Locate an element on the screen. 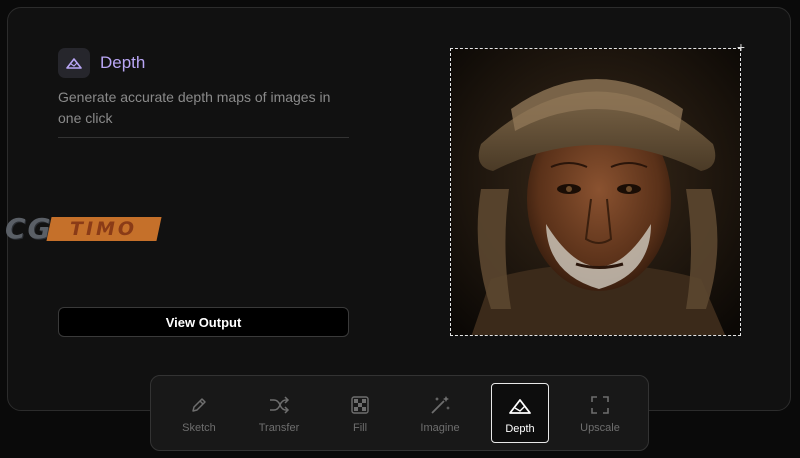 The width and height of the screenshot is (800, 458). watermark-logo: CG TIMO is located at coordinates (83, 228).